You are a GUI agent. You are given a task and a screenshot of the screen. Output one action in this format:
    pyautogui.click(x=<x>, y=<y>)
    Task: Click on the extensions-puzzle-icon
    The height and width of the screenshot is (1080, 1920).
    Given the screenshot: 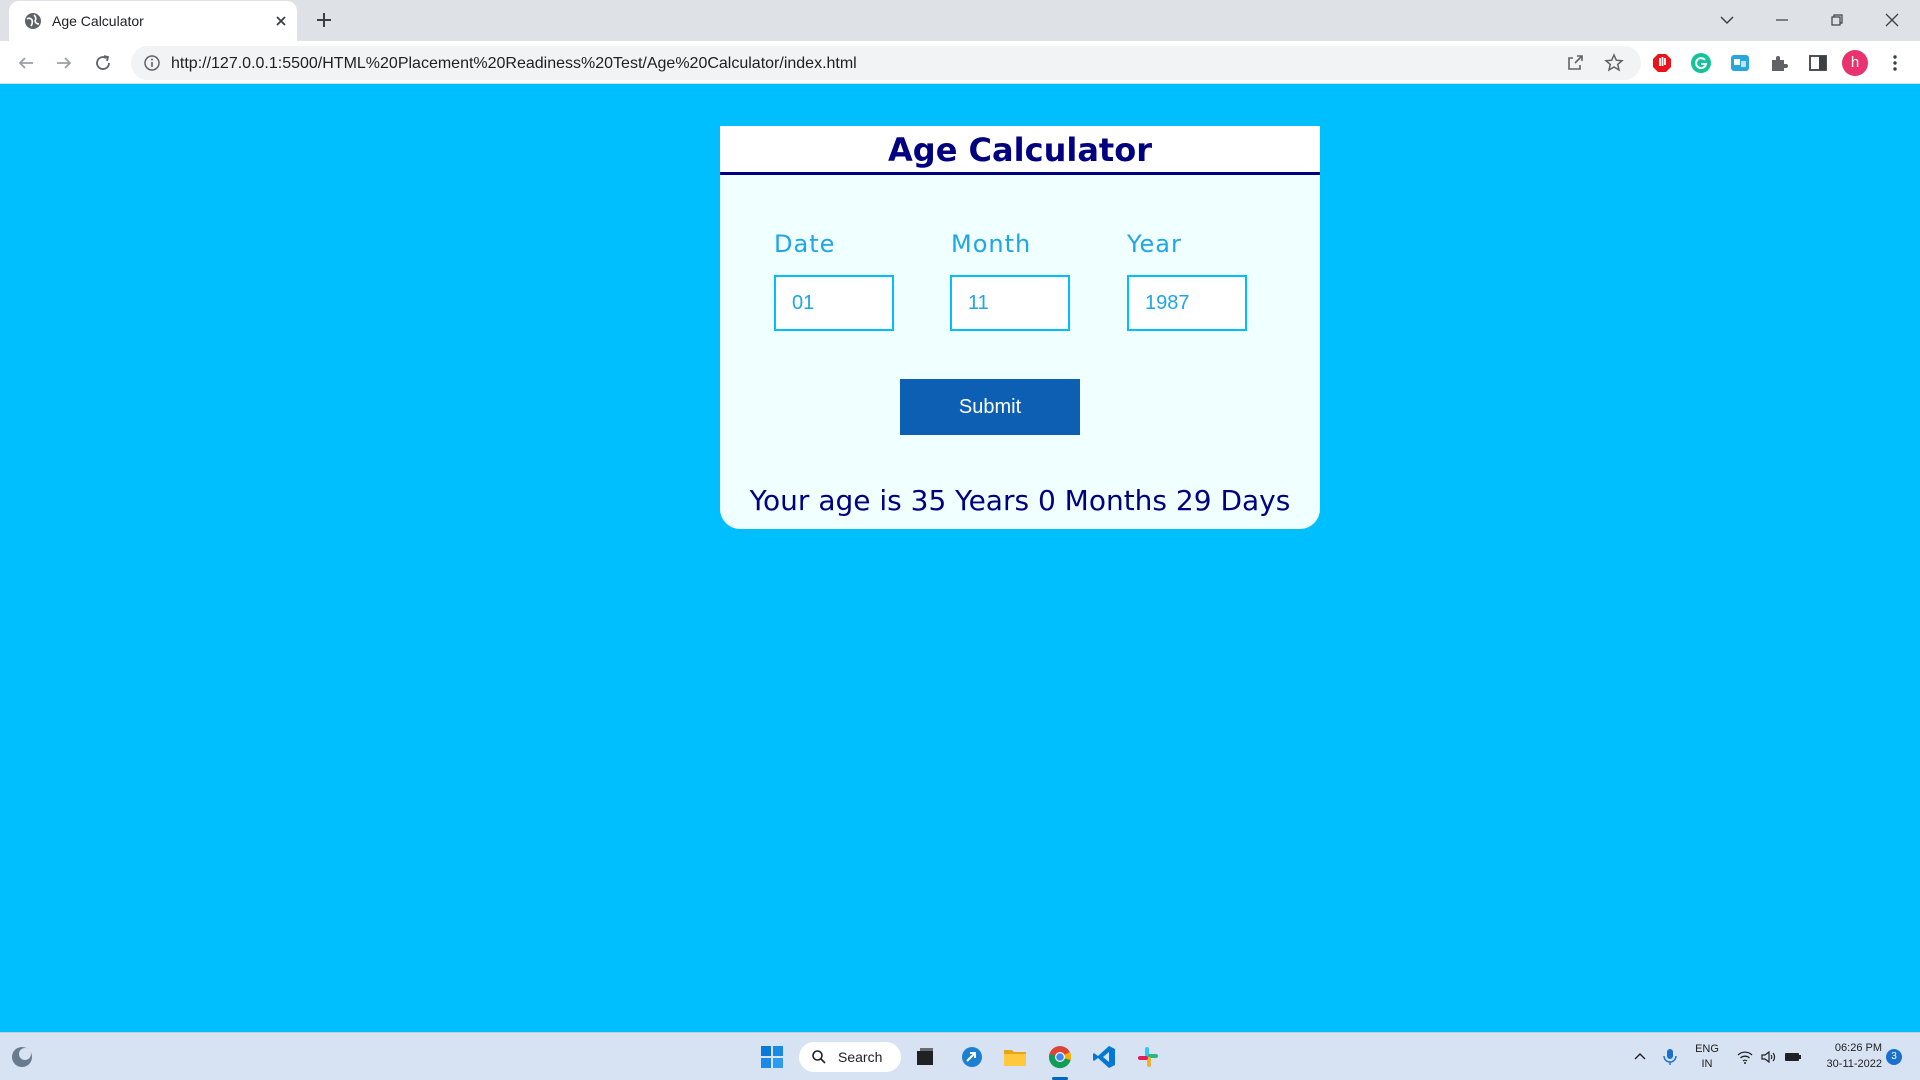 What is the action you would take?
    pyautogui.click(x=1779, y=63)
    